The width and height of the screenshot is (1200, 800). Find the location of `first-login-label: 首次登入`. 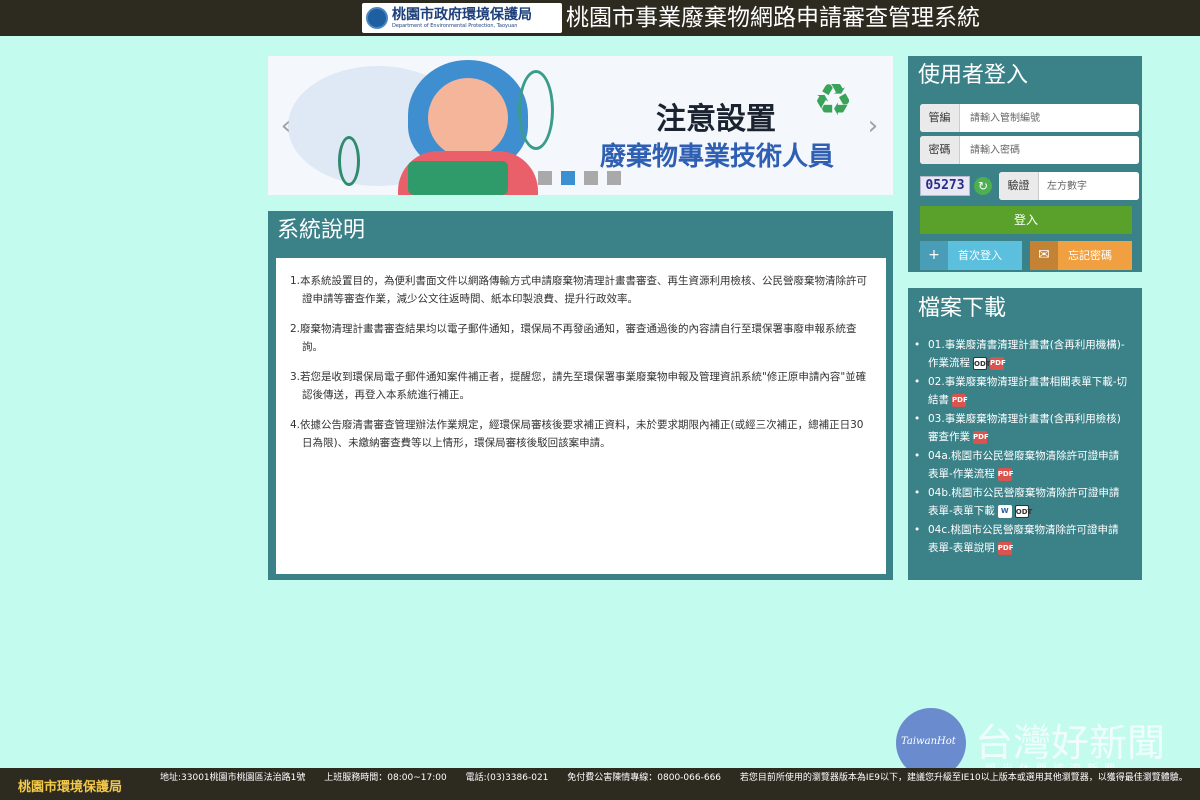

first-login-label: 首次登入 is located at coordinates (980, 255).